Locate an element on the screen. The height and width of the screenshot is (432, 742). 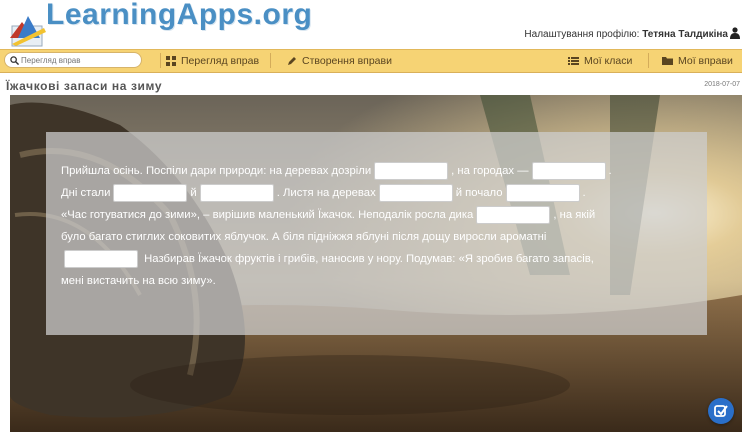
pencil-icon is located at coordinates (292, 61).